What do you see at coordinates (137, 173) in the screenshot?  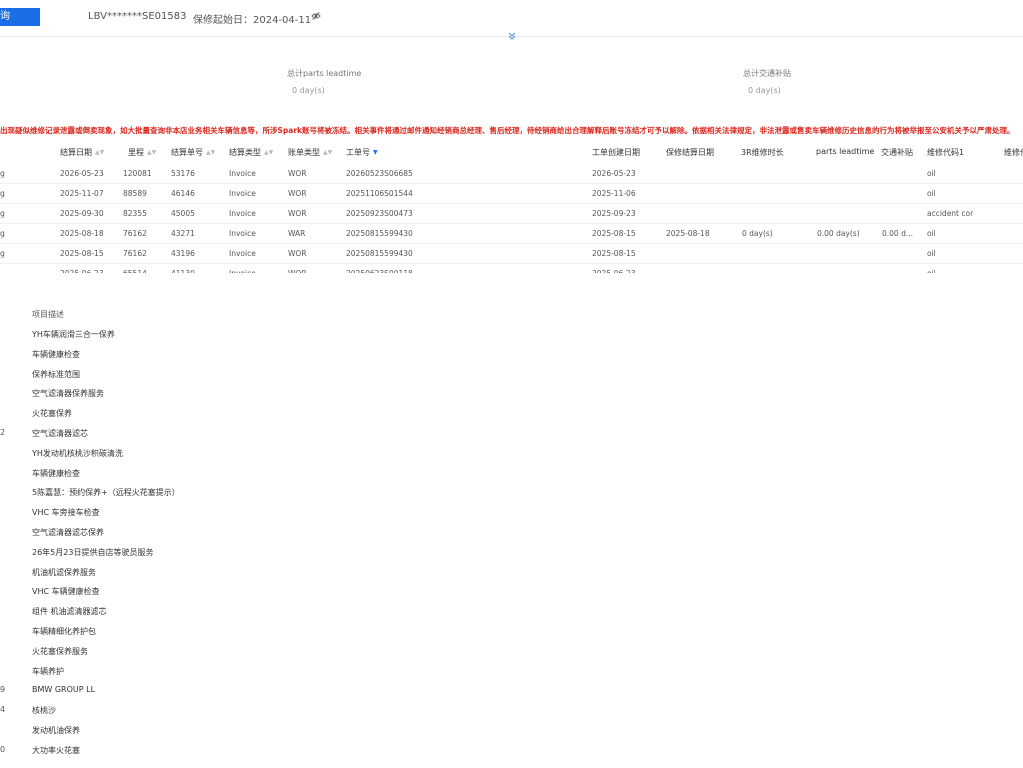 I see `table-cell-mileage: 120081` at bounding box center [137, 173].